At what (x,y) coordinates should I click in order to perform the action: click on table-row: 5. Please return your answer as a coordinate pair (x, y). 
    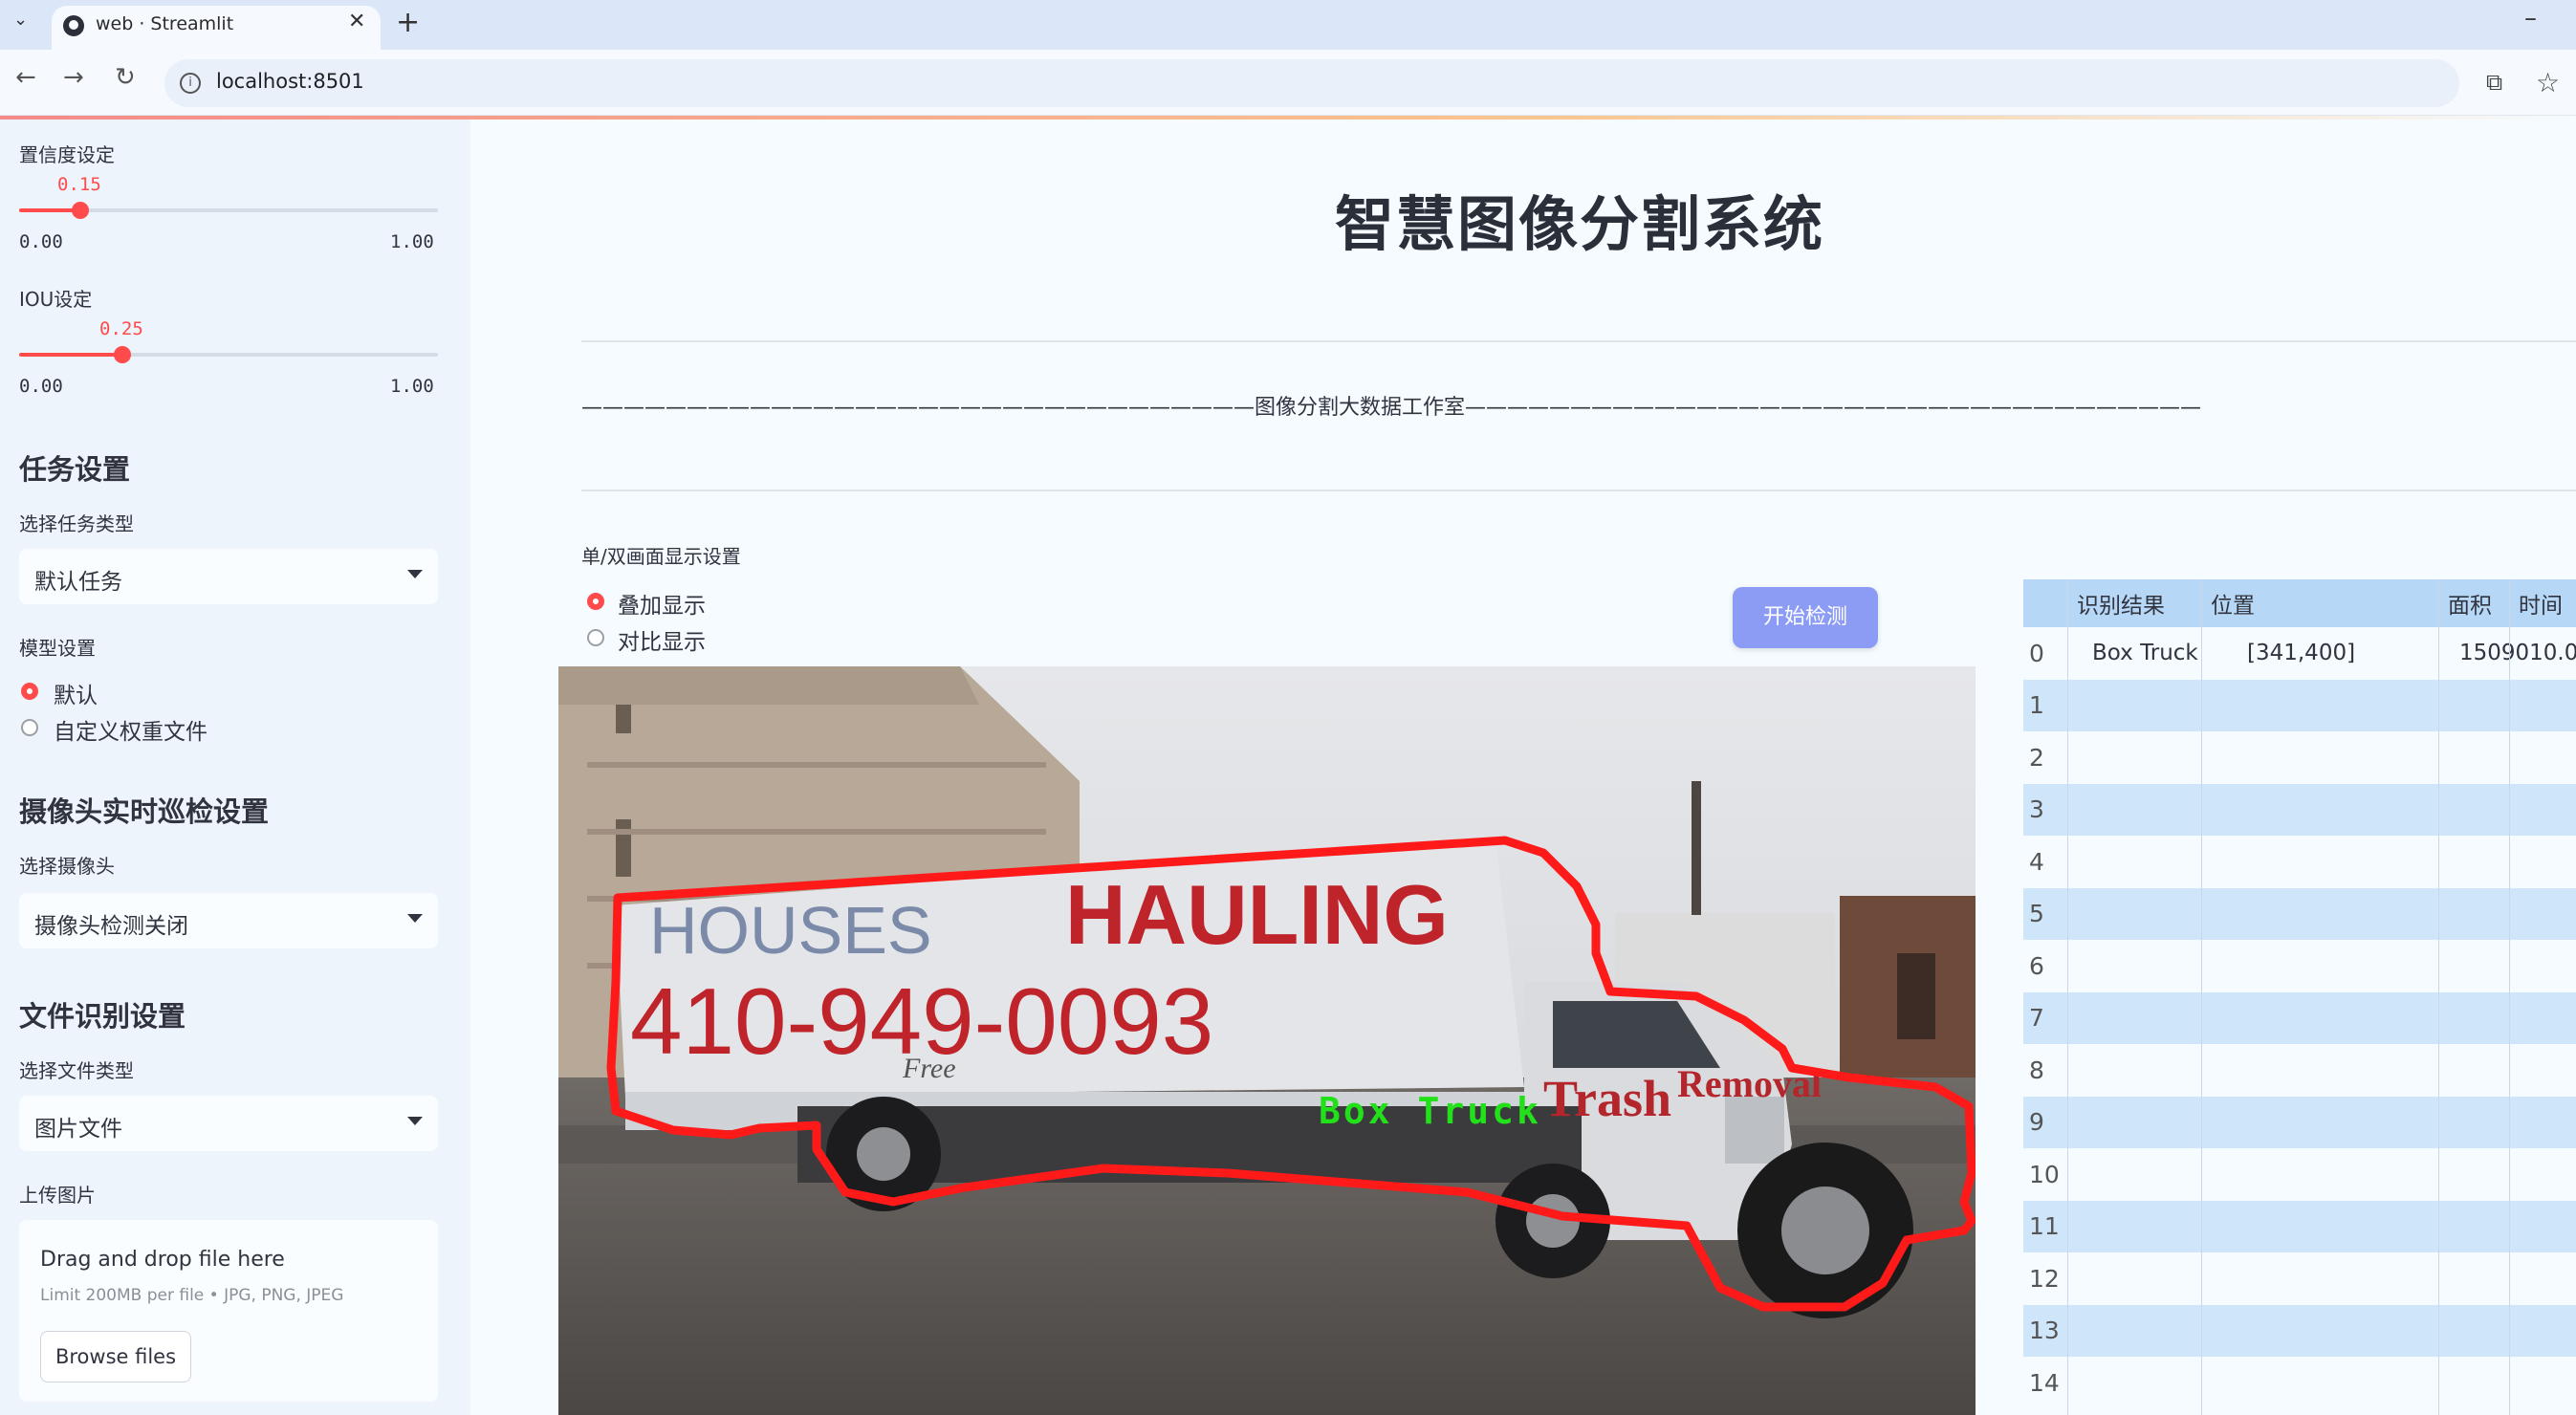
    Looking at the image, I should click on (2299, 913).